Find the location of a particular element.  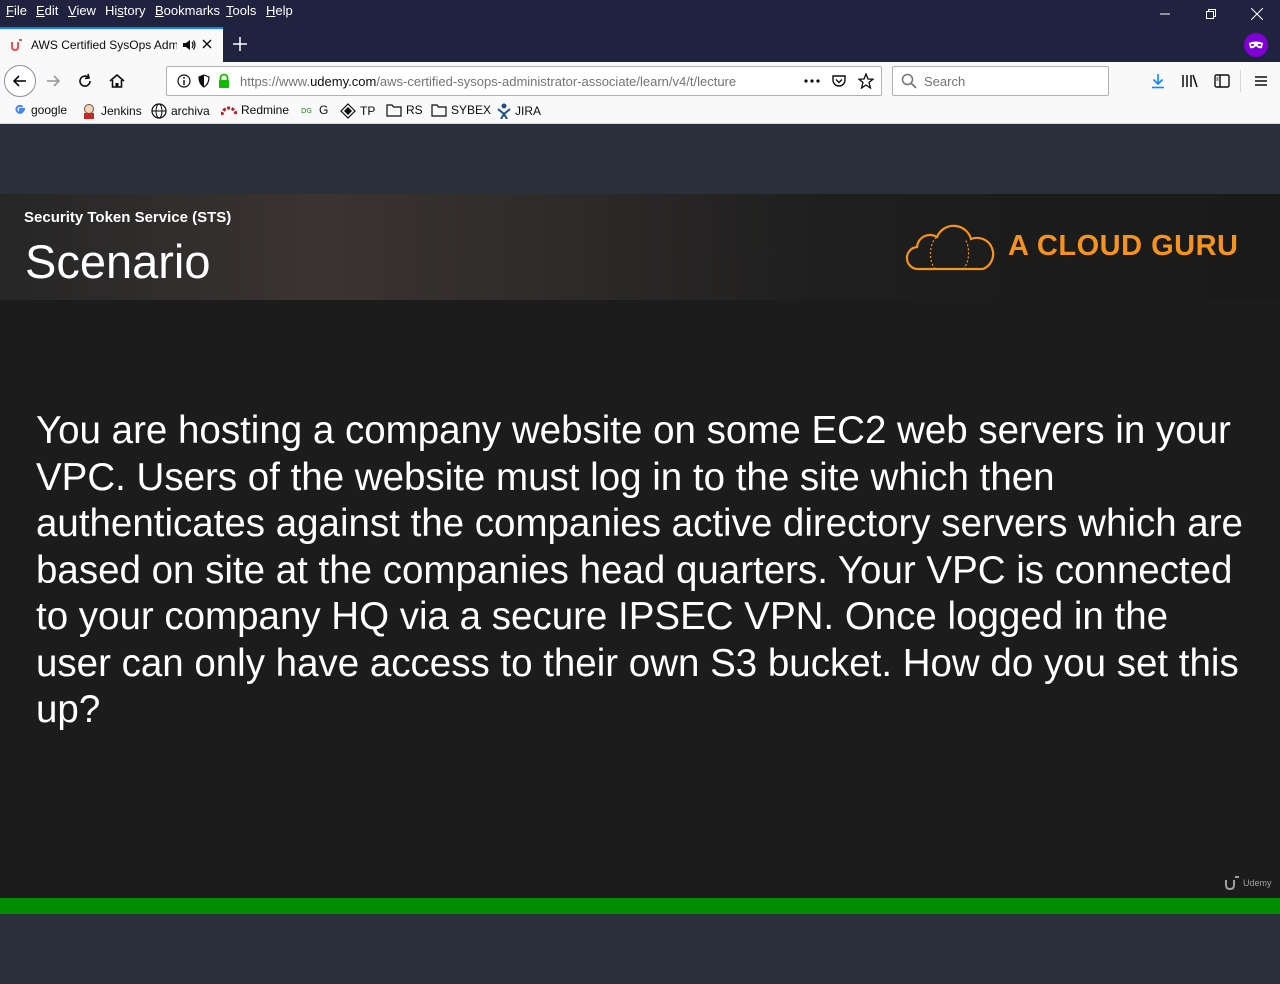

lock-icon is located at coordinates (224, 82).